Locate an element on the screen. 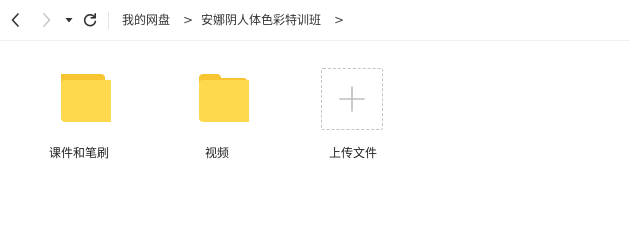 This screenshot has width=630, height=240. chevron-right-icon is located at coordinates (47, 20).